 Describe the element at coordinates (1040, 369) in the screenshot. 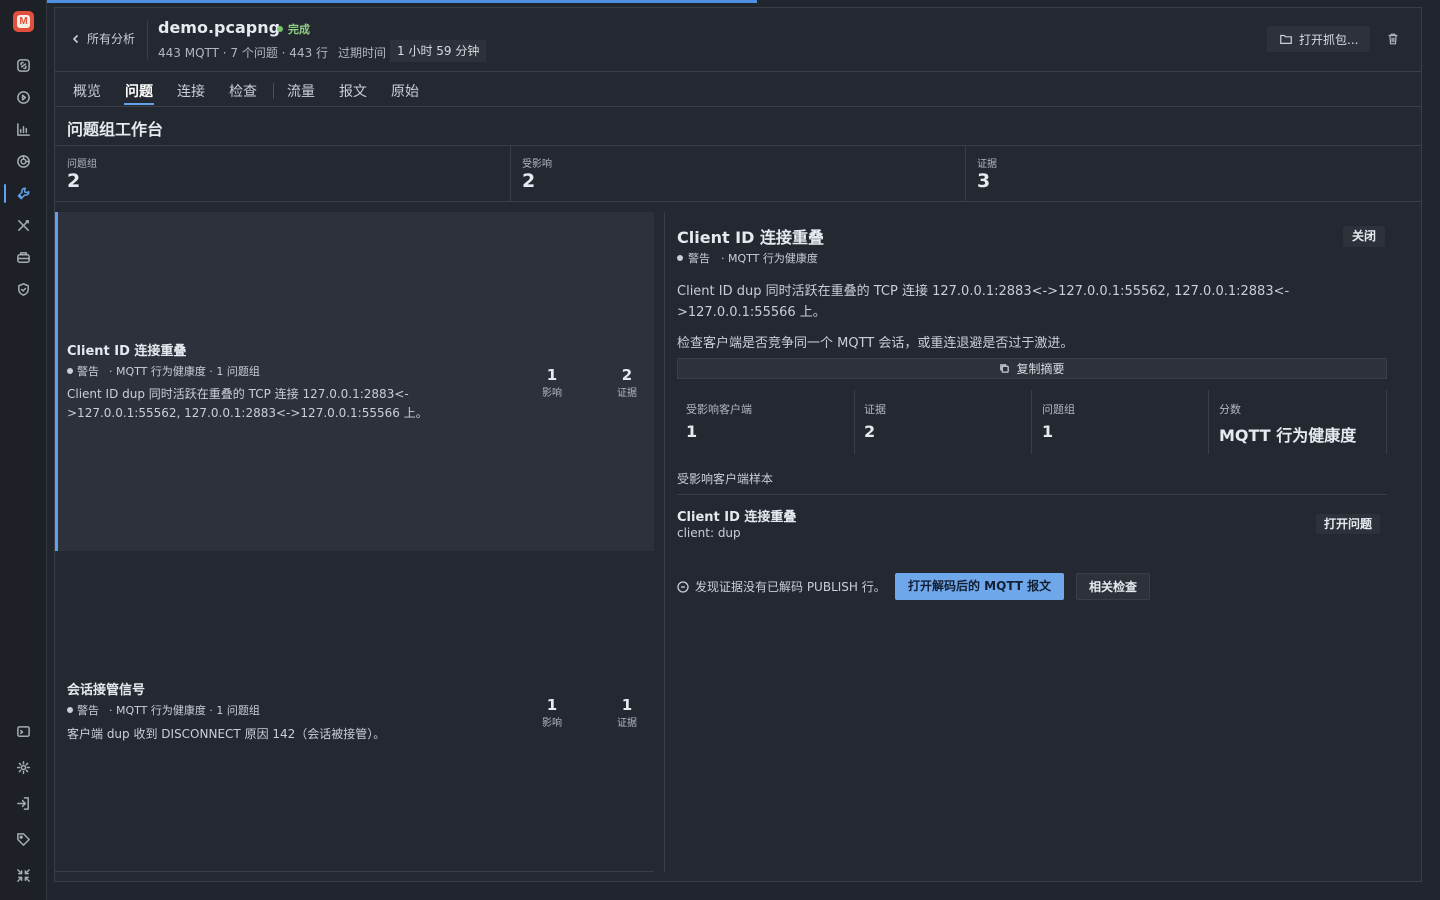

I see `copy-summary-label: 复制摘要` at that location.